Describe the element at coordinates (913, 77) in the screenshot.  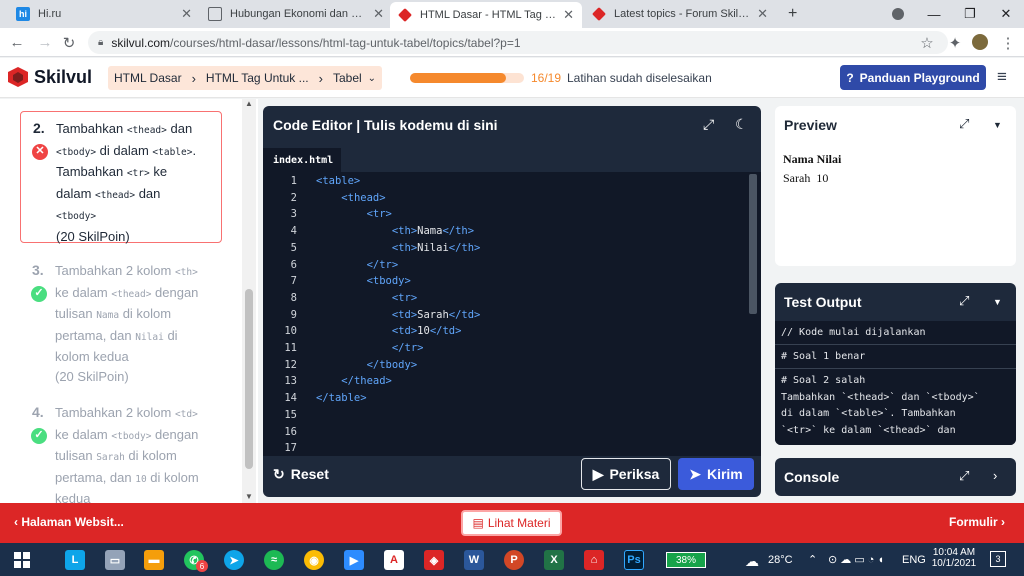
I see `guide-playground-button: ? Panduan Playground` at that location.